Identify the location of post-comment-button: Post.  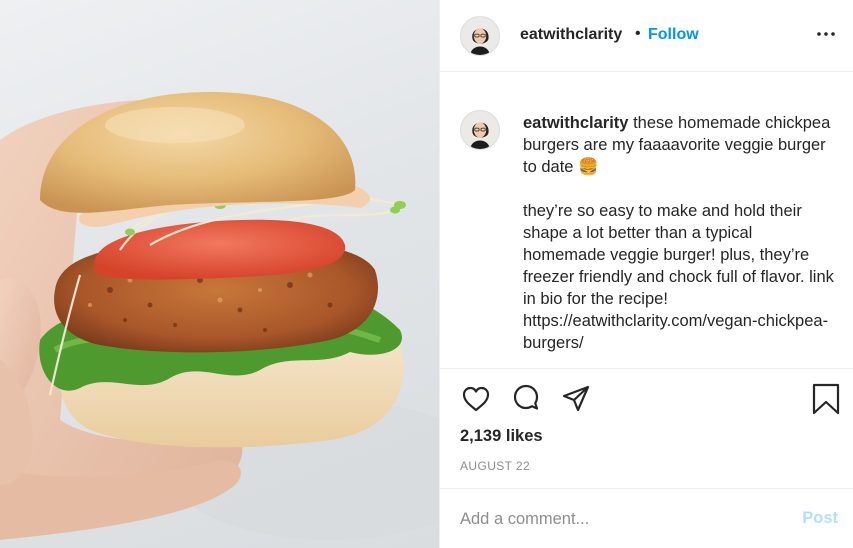
(820, 518).